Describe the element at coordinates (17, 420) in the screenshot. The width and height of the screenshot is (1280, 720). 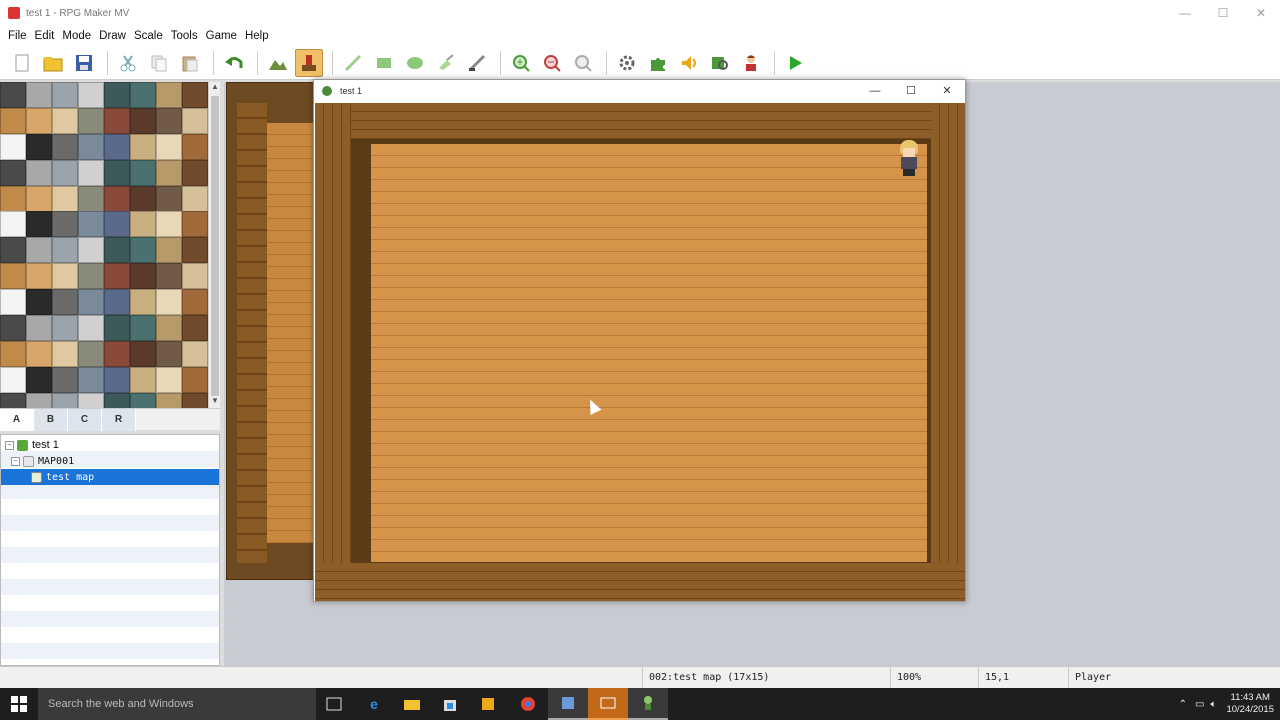
I see `tileset-tab-a: A` at that location.